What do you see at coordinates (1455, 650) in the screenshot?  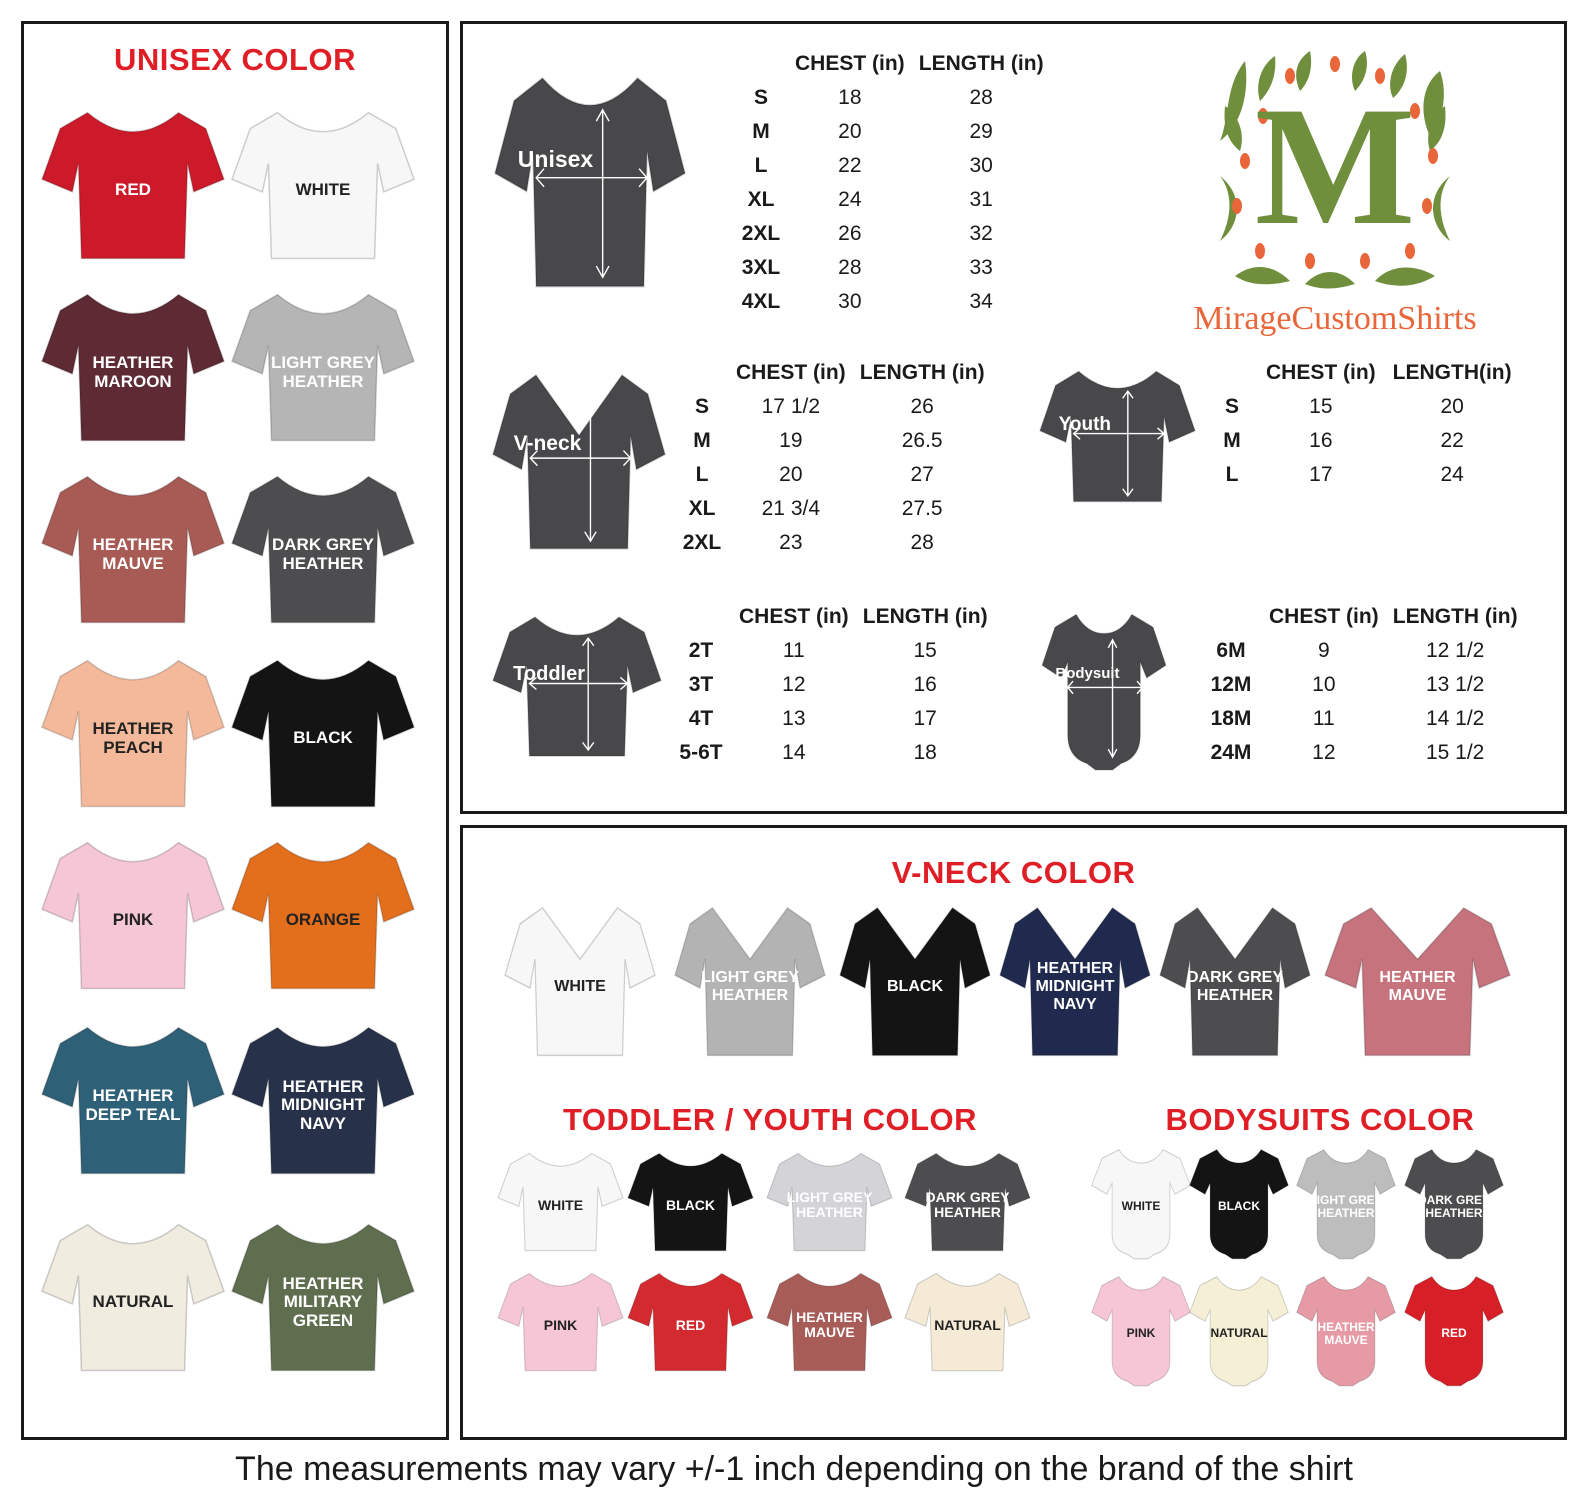 I see `length-value: 12 1/2` at bounding box center [1455, 650].